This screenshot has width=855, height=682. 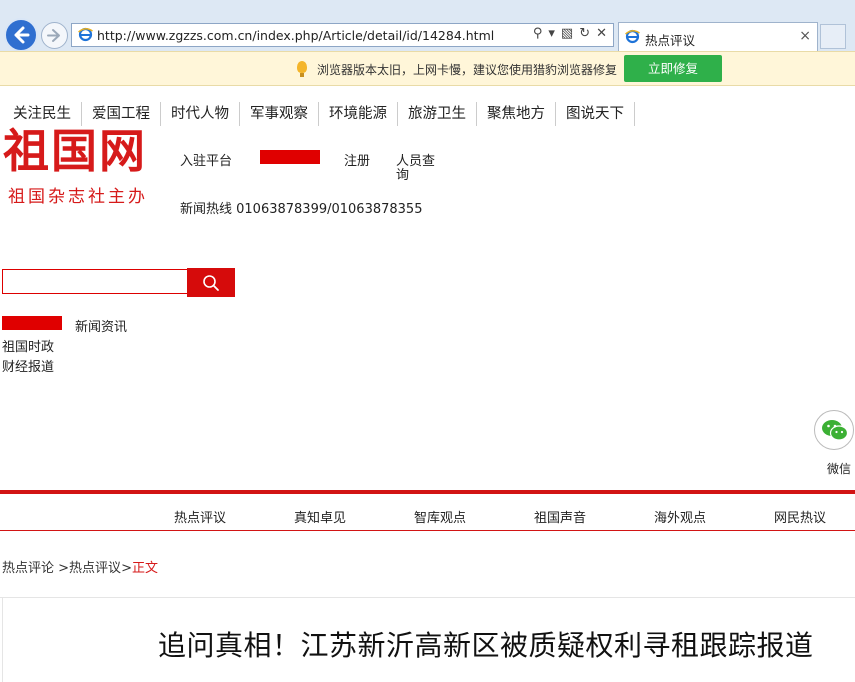 I want to click on forward-button, so click(x=54, y=35).